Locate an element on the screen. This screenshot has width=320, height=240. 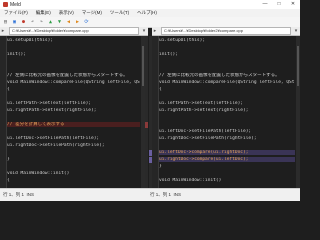
new-icon: ▤ is located at coordinates (5, 22).